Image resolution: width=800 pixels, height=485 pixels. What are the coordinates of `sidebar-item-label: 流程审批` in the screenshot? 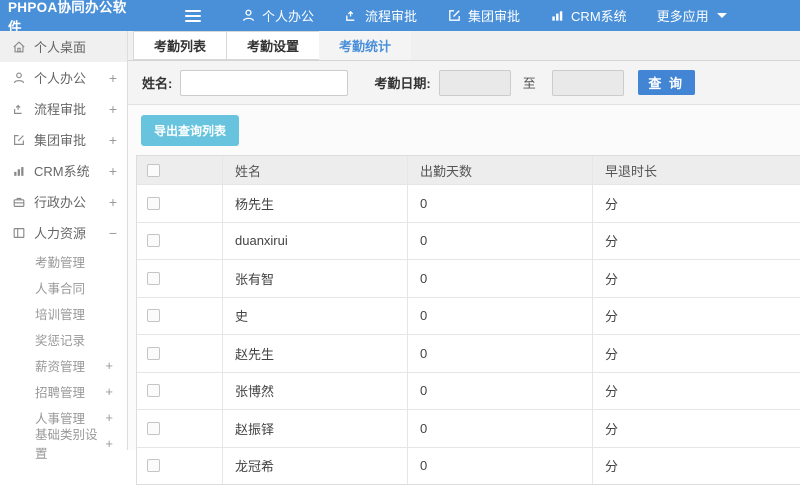 It's located at (60, 108).